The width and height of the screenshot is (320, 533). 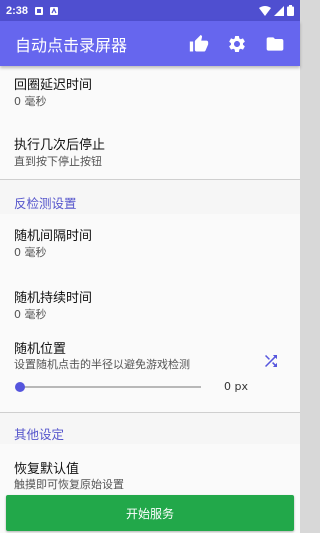 I want to click on setting-random-interval-title: 随机间隔时间, so click(x=53, y=234).